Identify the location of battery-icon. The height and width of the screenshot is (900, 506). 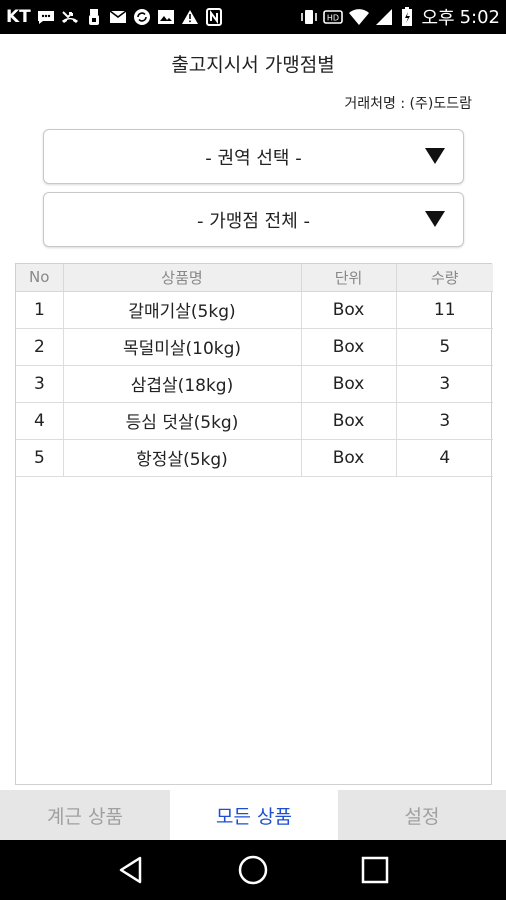
(407, 17).